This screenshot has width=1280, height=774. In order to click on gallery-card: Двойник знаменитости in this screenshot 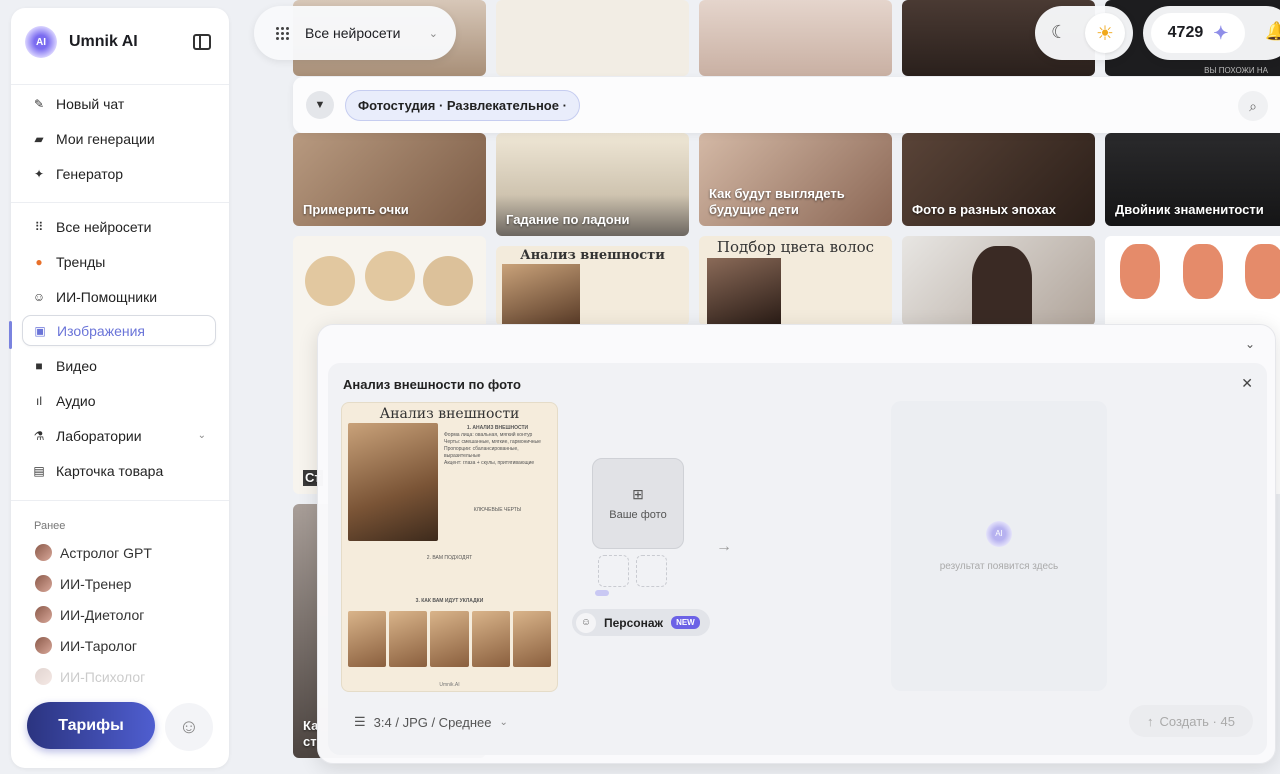, I will do `click(1192, 179)`.